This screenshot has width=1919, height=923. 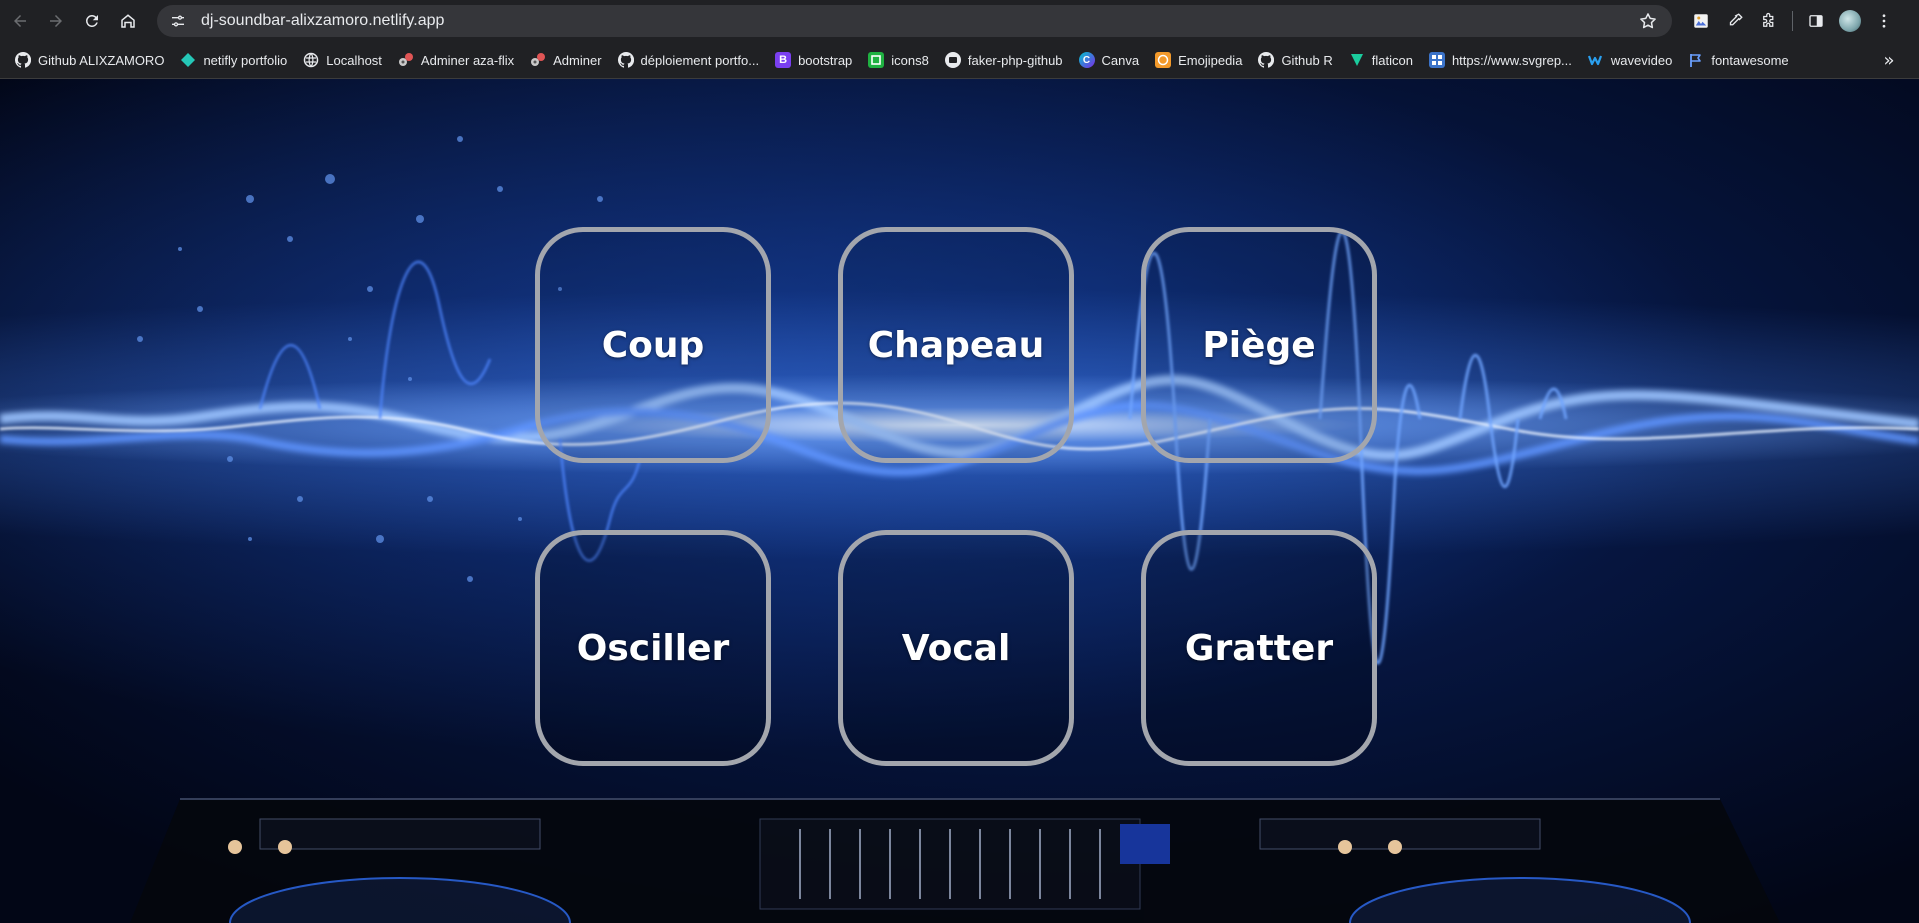 What do you see at coordinates (956, 345) in the screenshot?
I see `pad-chapeau: Chapeau` at bounding box center [956, 345].